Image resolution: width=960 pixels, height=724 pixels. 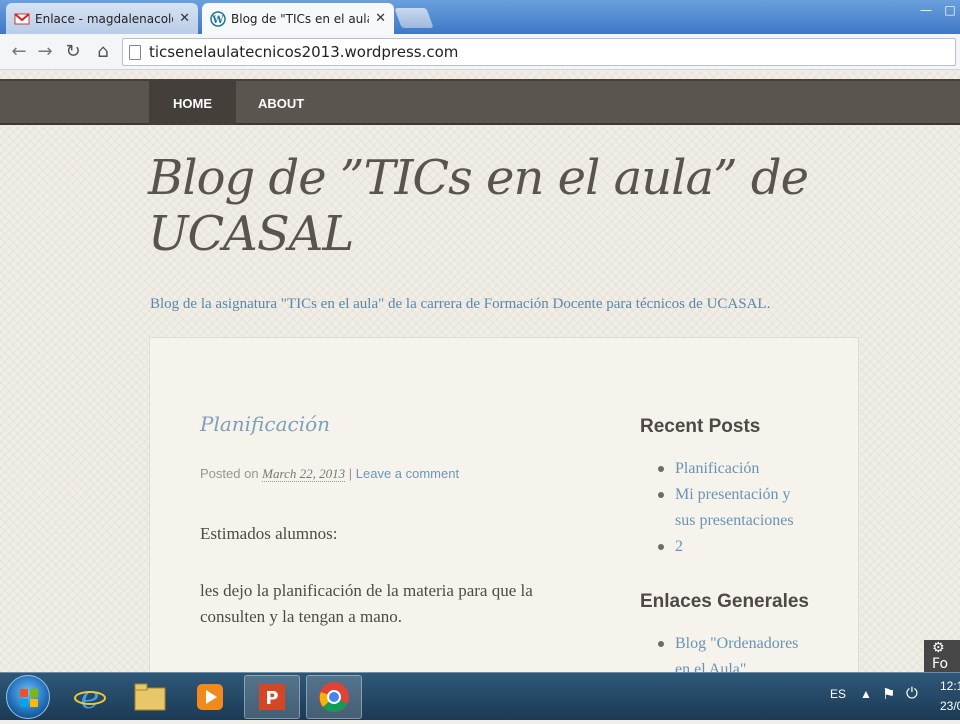 I want to click on tab-gmail: Enlace - magdalenacolom ✕, so click(x=102, y=18).